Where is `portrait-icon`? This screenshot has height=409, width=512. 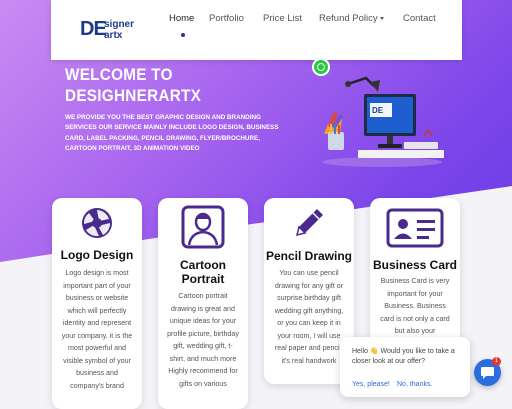 portrait-icon is located at coordinates (203, 227).